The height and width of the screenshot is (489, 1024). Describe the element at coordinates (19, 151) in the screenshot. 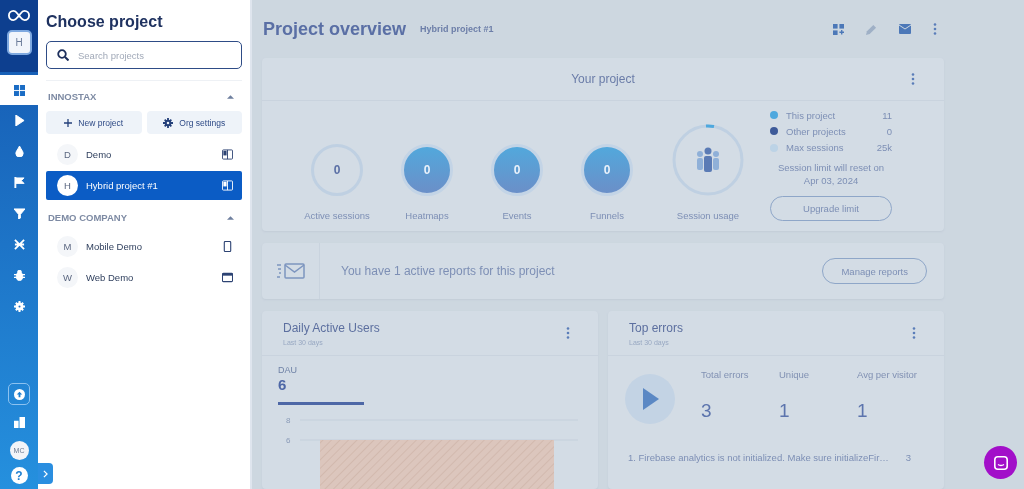

I see `drop-icon` at that location.